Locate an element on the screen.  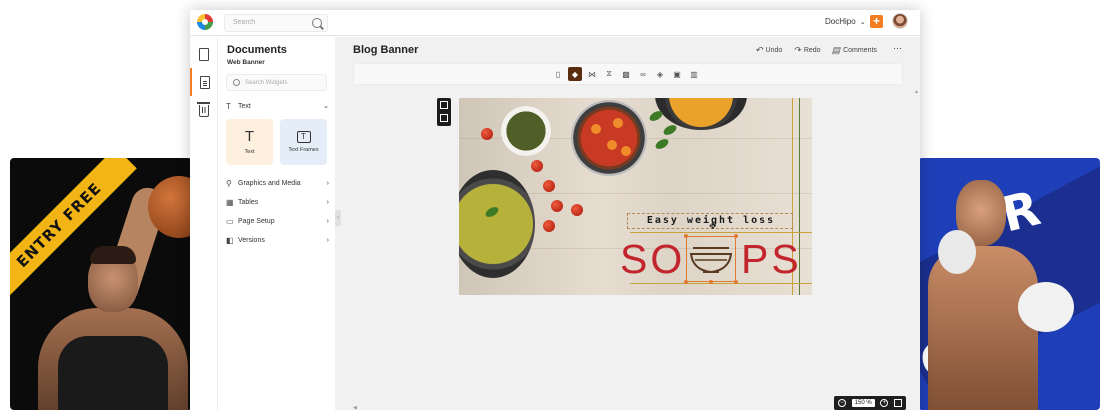
text-widget-tile: T Text is located at coordinates (249, 142).